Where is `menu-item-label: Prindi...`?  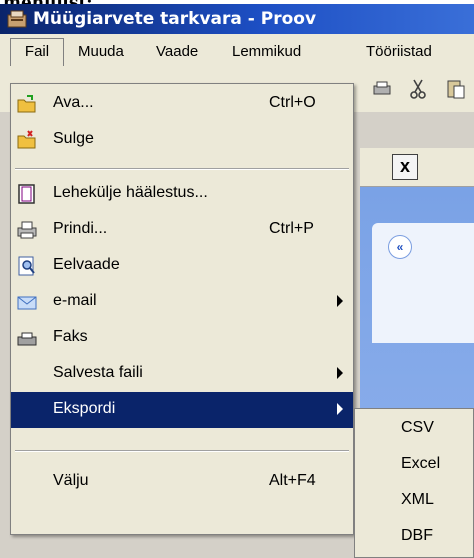
menu-item-label: Prindi... is located at coordinates (80, 228).